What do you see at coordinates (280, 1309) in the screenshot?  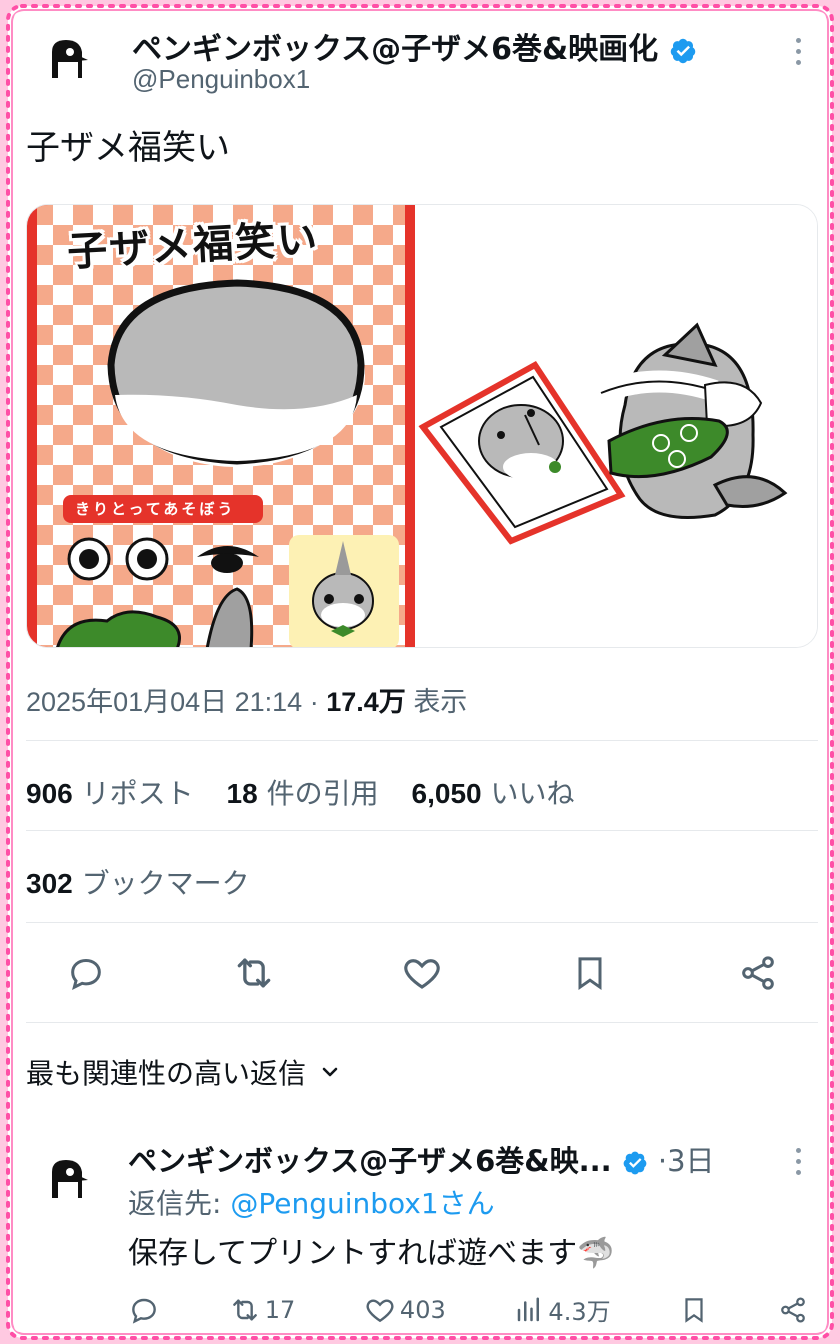 I see `reply-retweet-count: 17` at bounding box center [280, 1309].